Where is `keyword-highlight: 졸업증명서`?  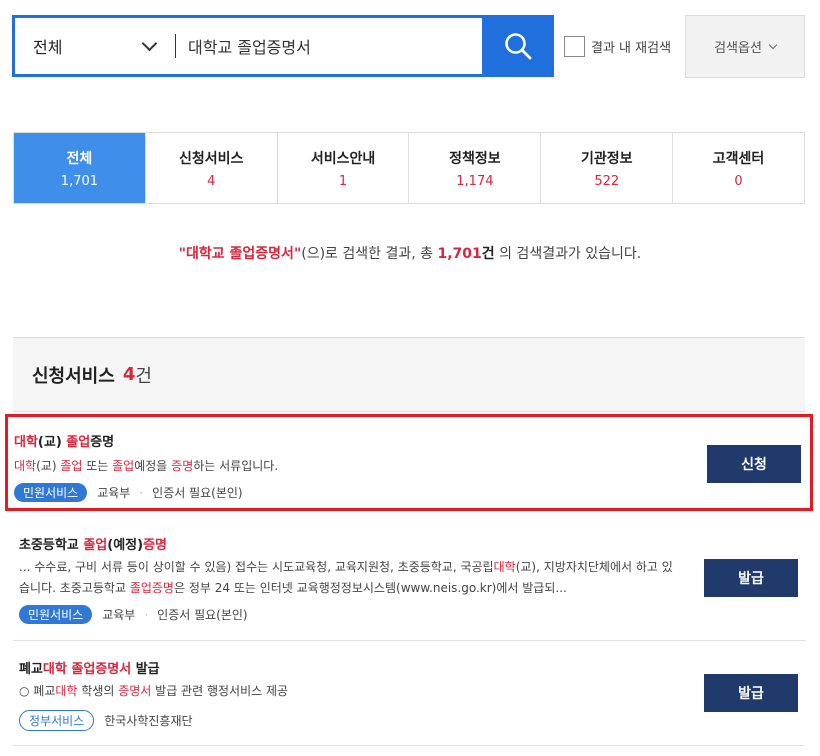 keyword-highlight: 졸업증명서 is located at coordinates (101, 669).